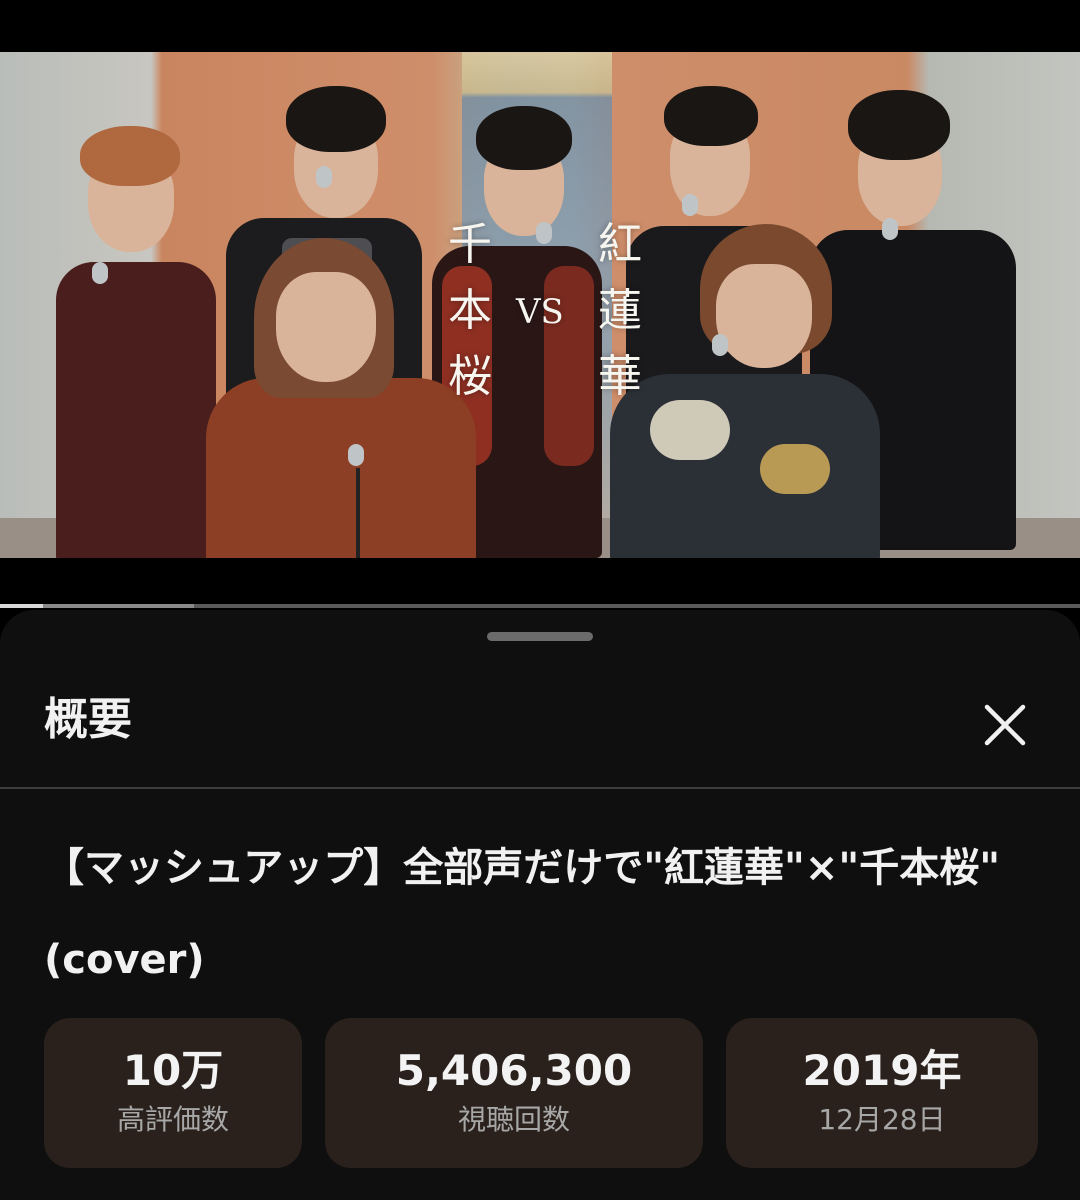 The height and width of the screenshot is (1200, 1080). Describe the element at coordinates (341, 398) in the screenshot. I see `singer-front-left` at that location.